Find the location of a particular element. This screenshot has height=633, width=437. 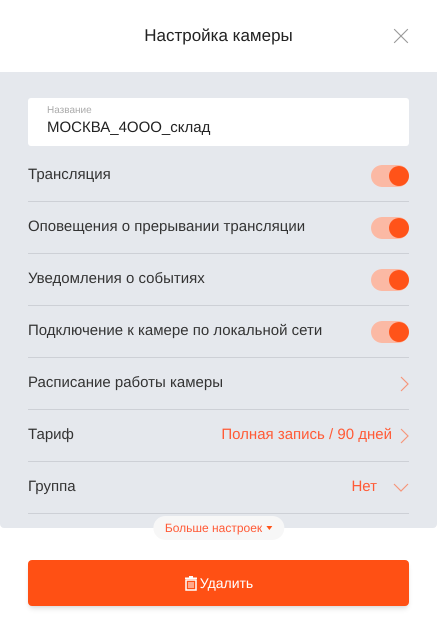

settings-row: Тариф Полная запись / 90 дней is located at coordinates (218, 436).